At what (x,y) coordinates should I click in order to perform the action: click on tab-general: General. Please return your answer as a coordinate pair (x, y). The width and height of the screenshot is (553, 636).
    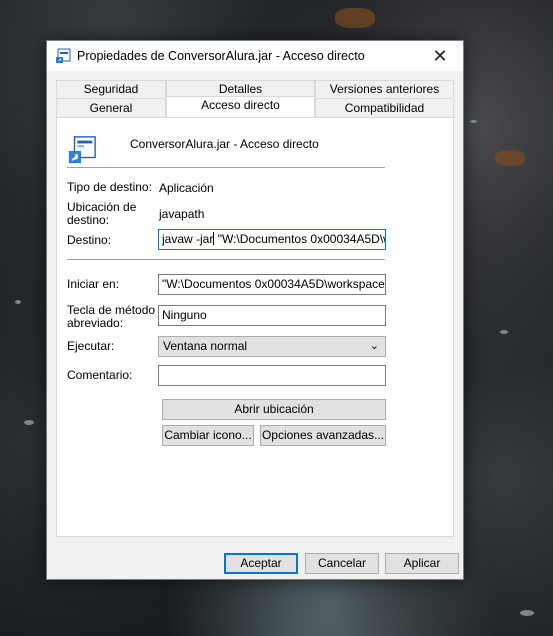
    Looking at the image, I should click on (111, 107).